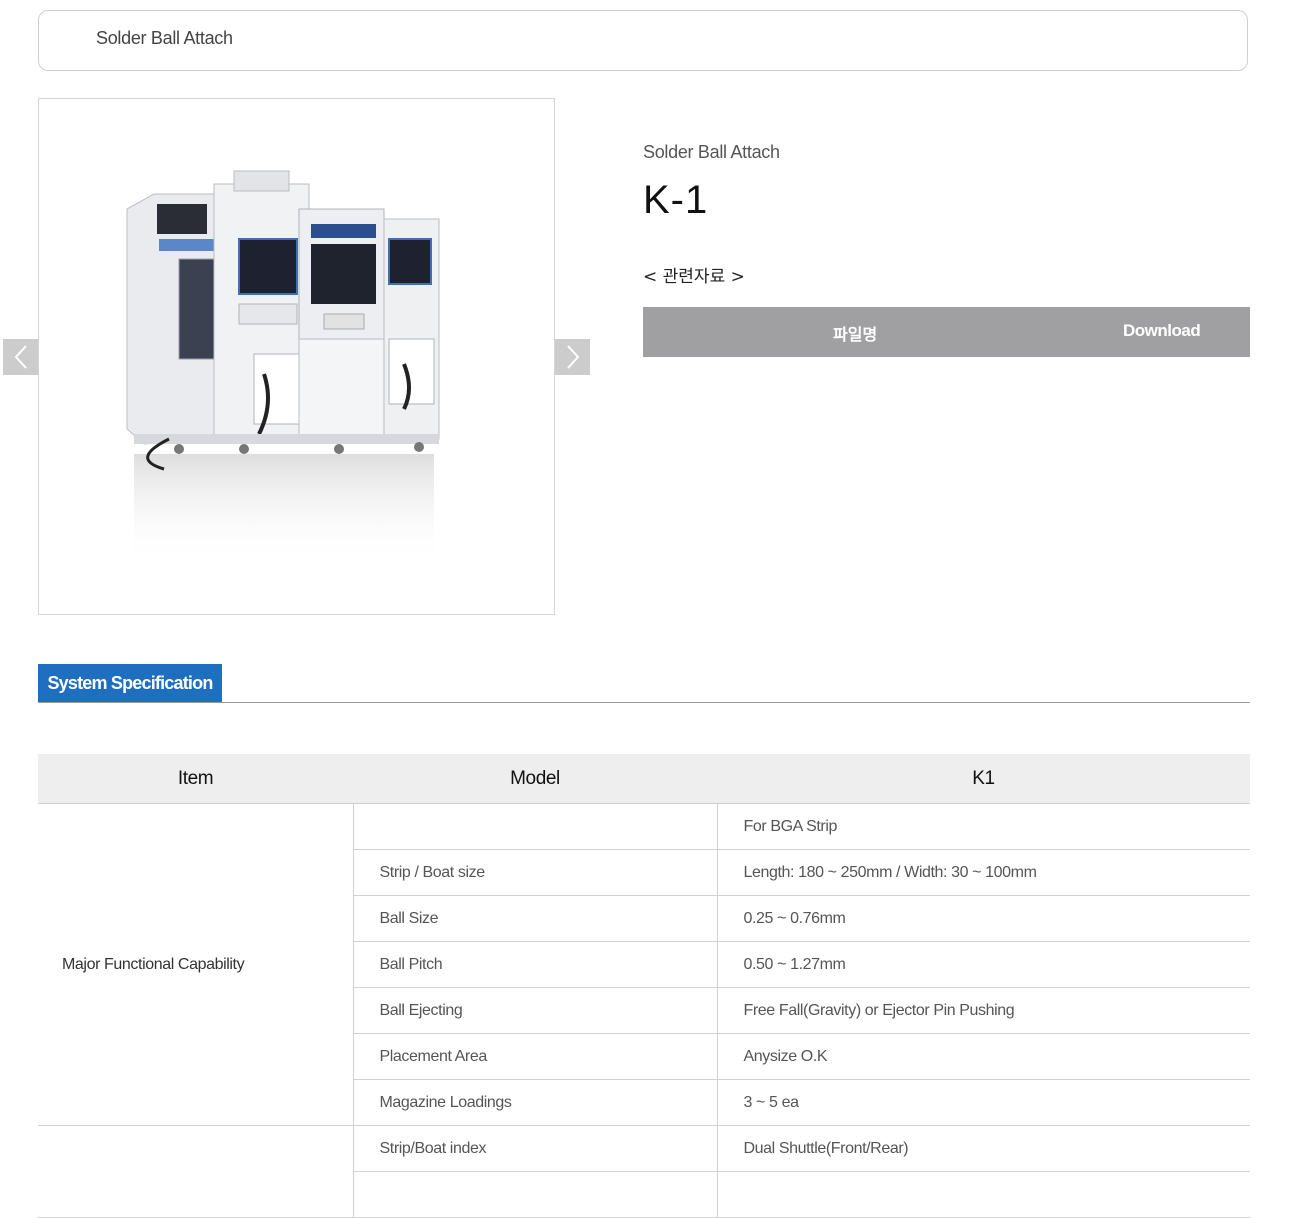 This screenshot has height=1218, width=1294. I want to click on chevron-right-icon, so click(572, 357).